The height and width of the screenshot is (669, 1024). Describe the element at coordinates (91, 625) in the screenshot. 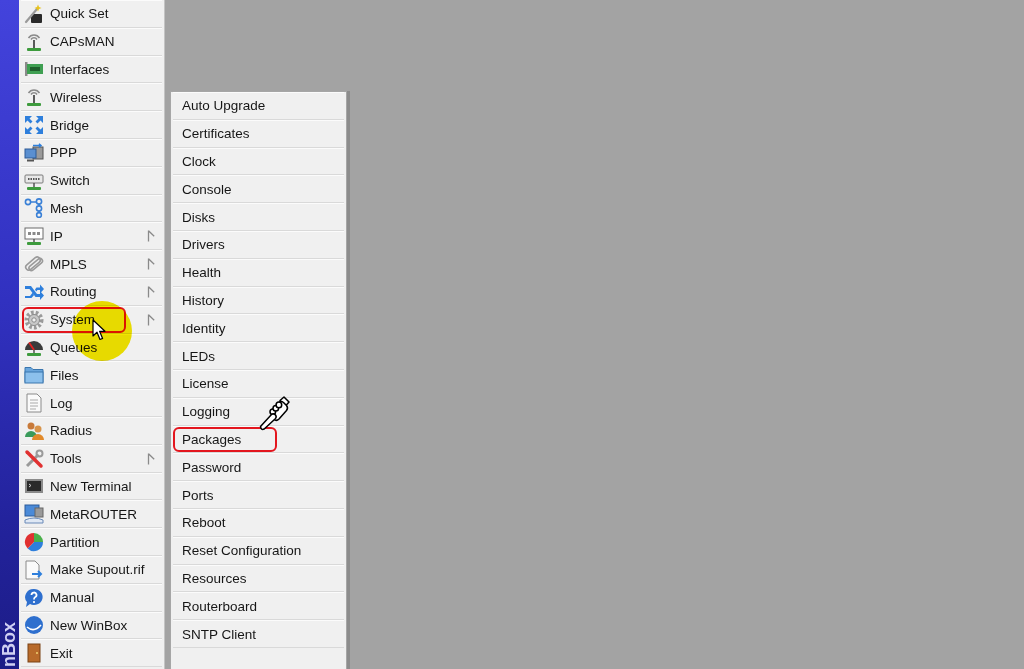

I see `menu-item: New WinBox` at that location.